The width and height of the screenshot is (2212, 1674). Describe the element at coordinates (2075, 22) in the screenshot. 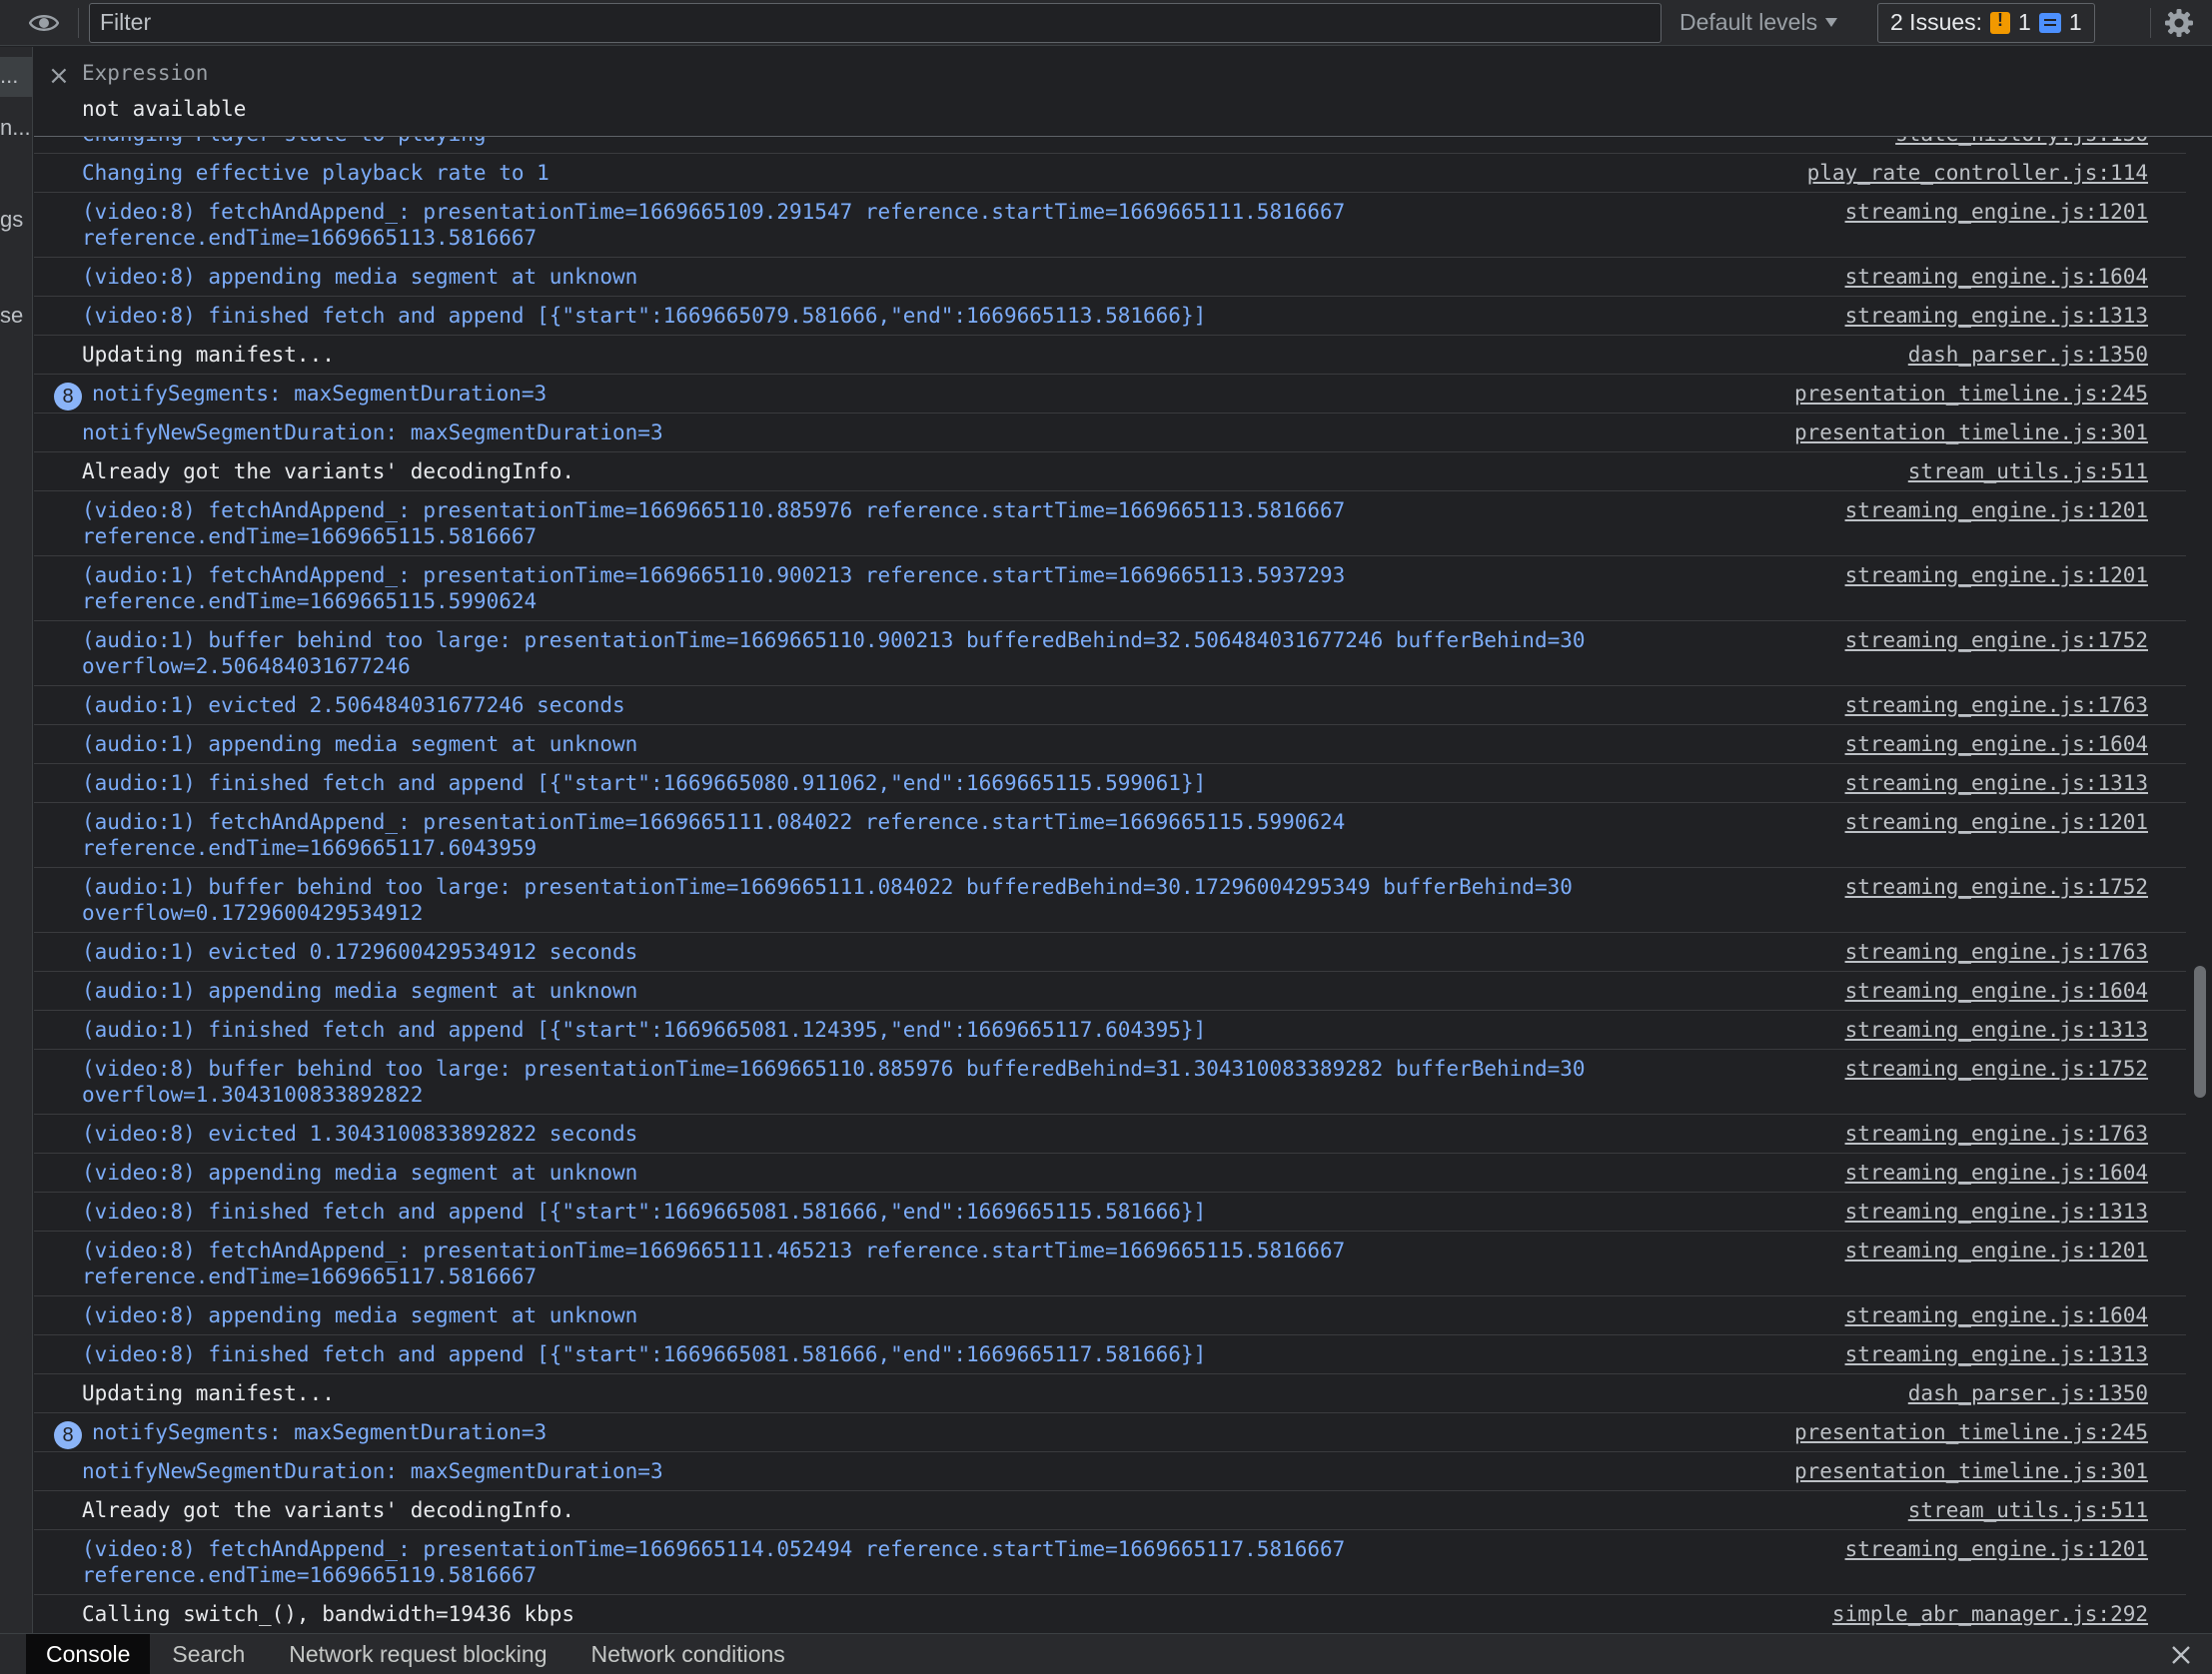

I see `issues-info-count: 1` at that location.